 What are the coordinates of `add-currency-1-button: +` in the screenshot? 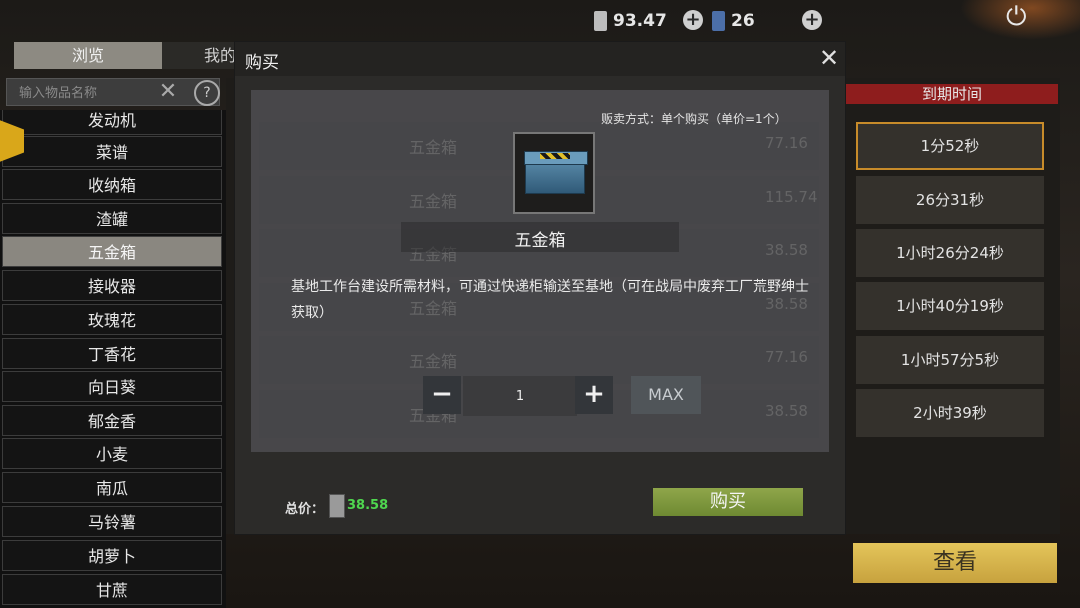 It's located at (693, 20).